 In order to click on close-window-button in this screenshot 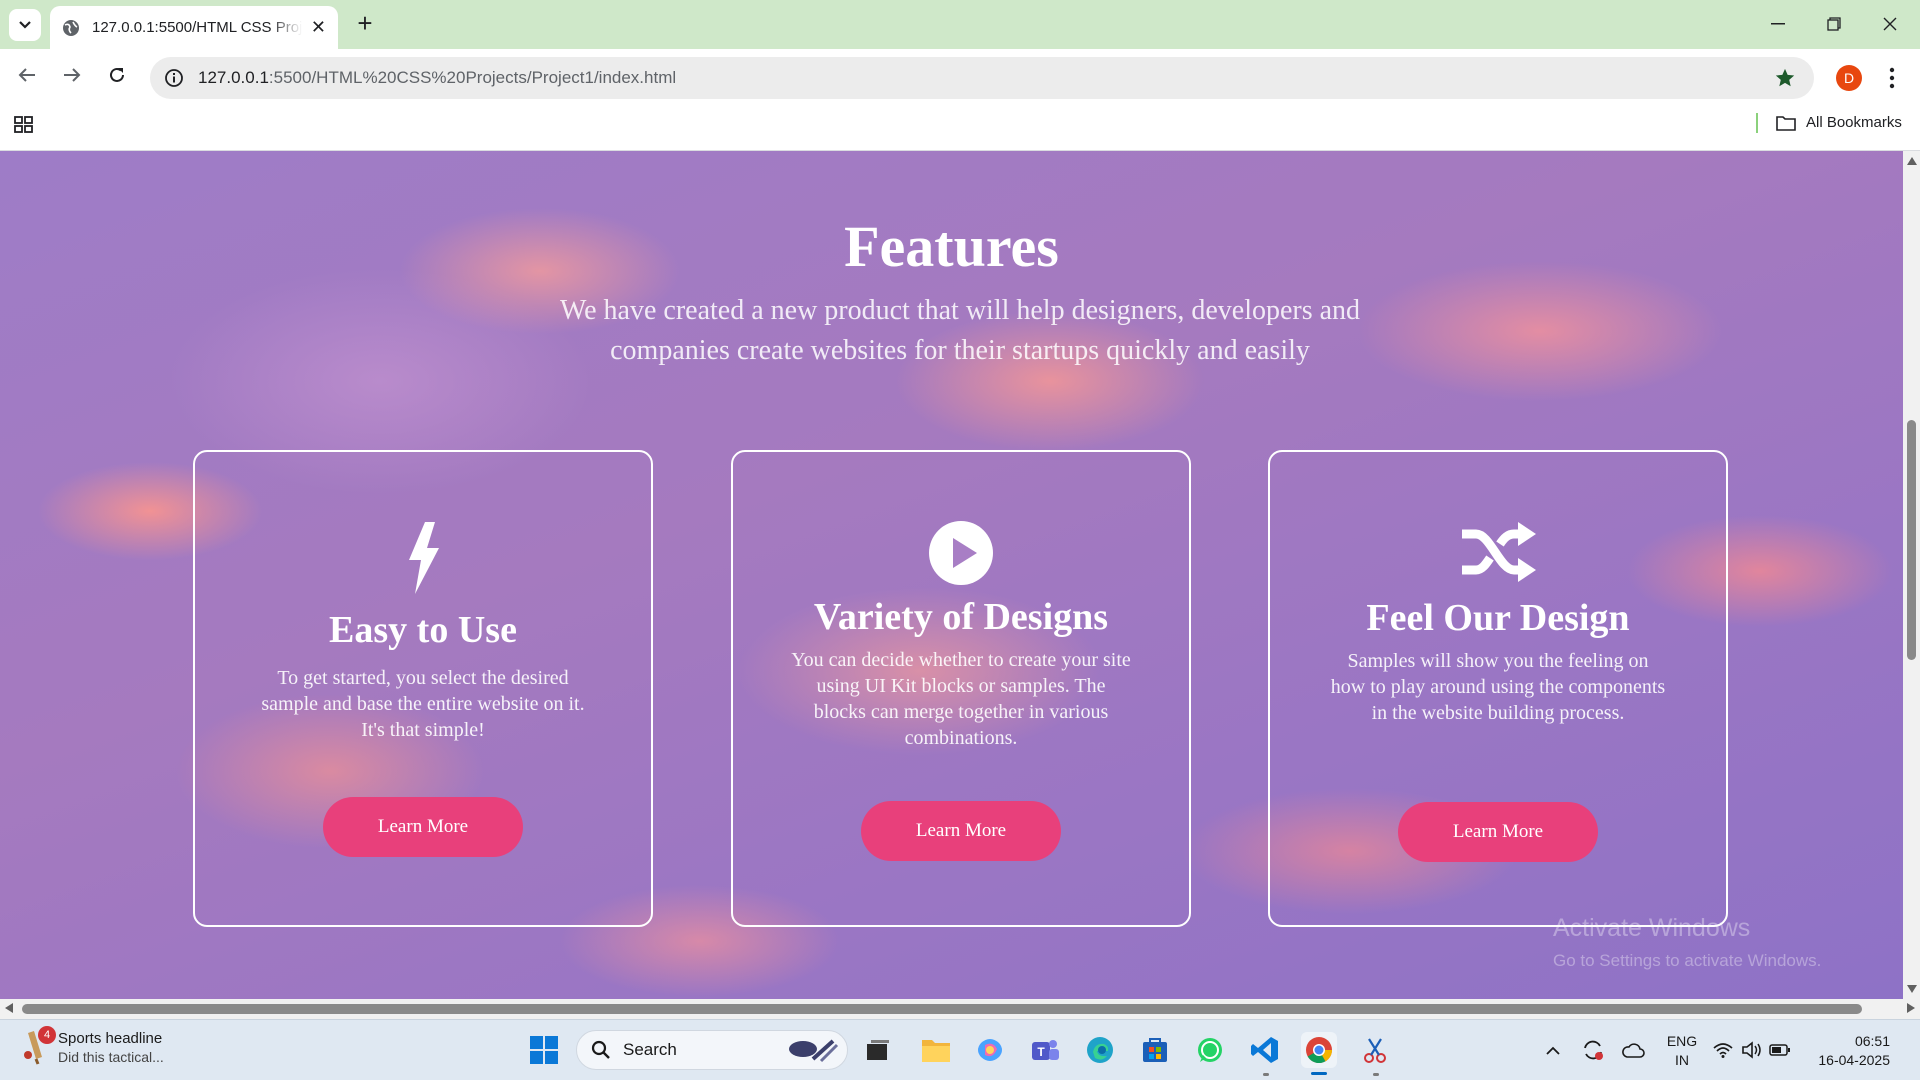, I will do `click(1890, 24)`.